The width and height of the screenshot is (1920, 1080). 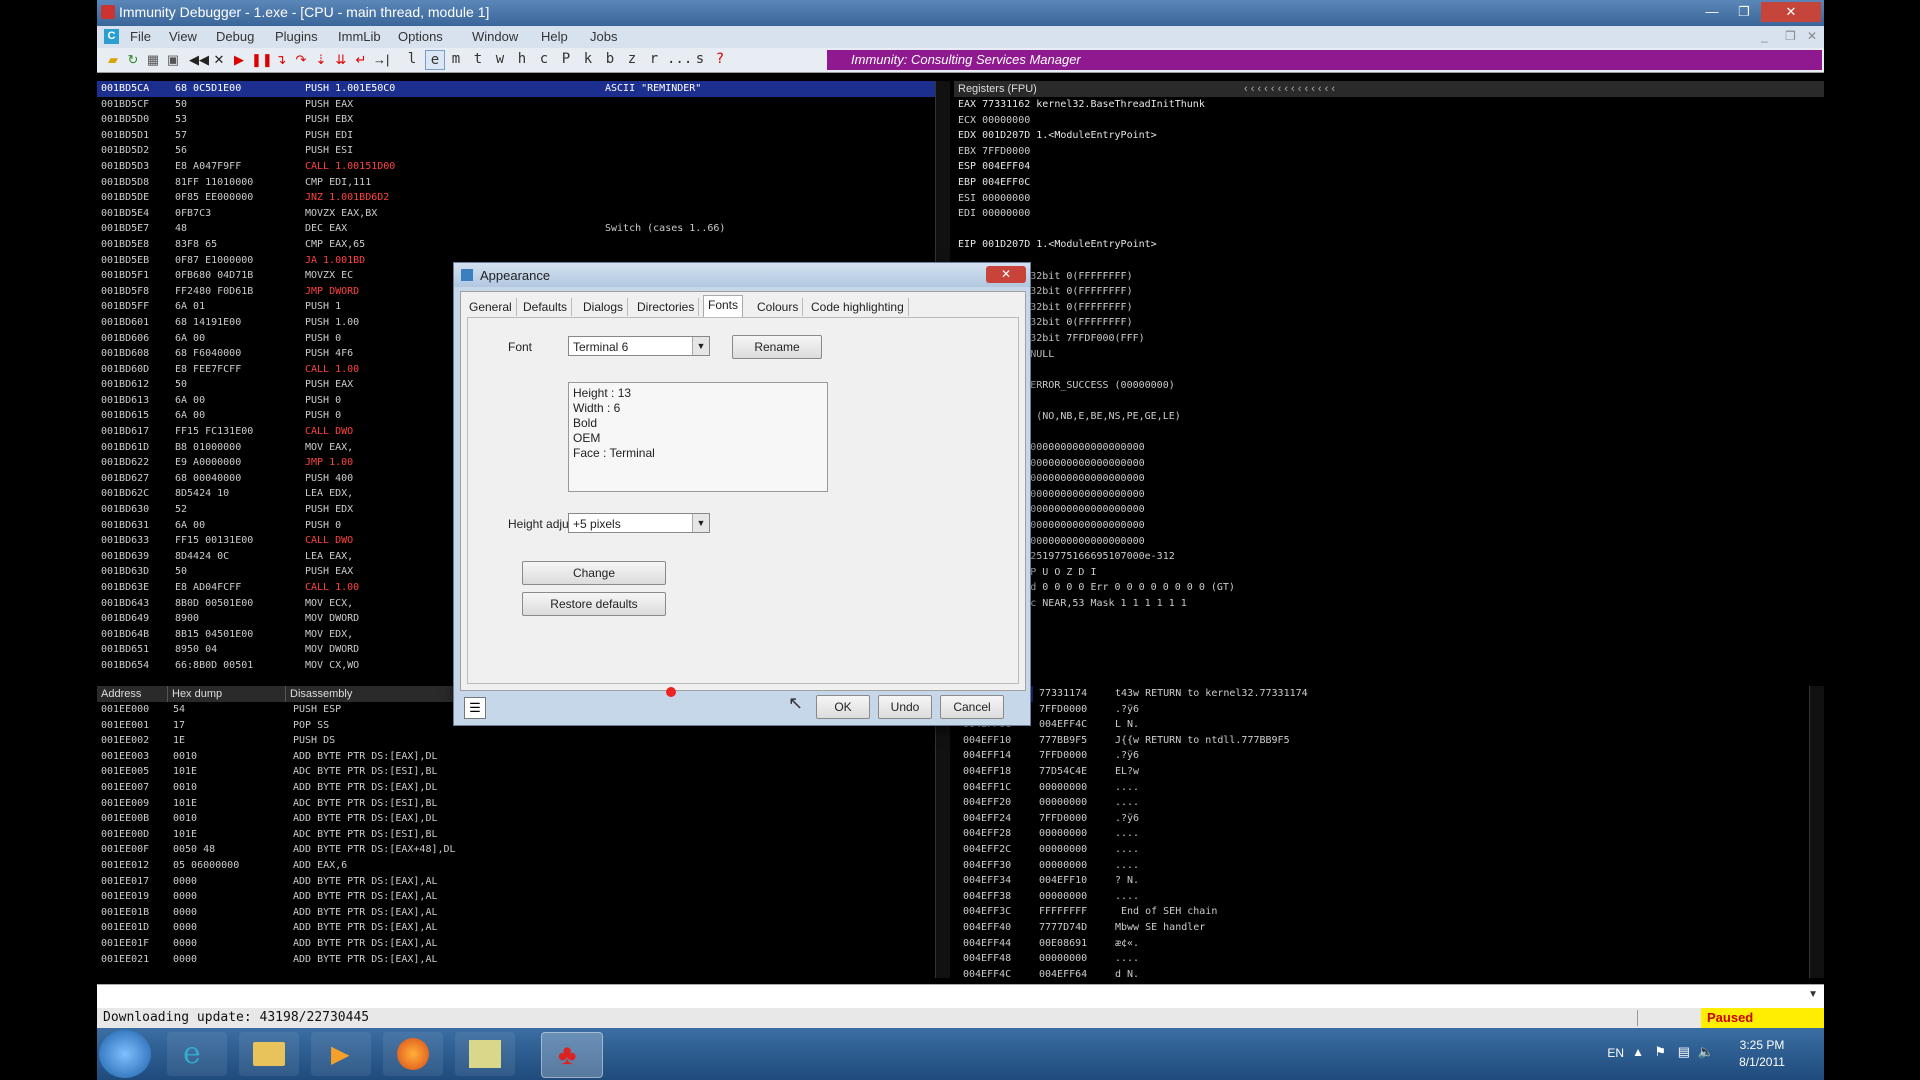 What do you see at coordinates (942, 832) in the screenshot?
I see `dump-scrollbar` at bounding box center [942, 832].